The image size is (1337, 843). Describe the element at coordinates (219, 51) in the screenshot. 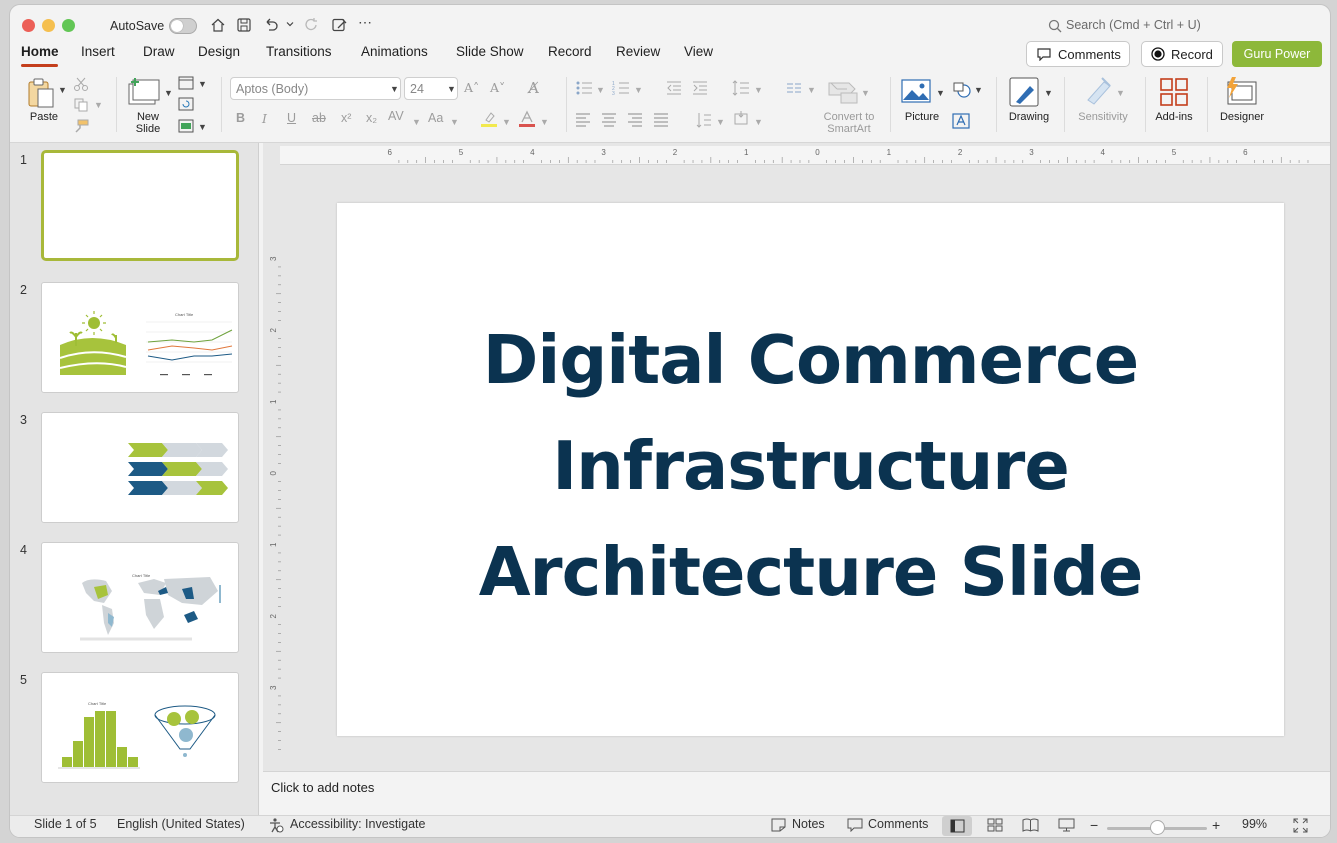

I see `tab-design: Design` at that location.